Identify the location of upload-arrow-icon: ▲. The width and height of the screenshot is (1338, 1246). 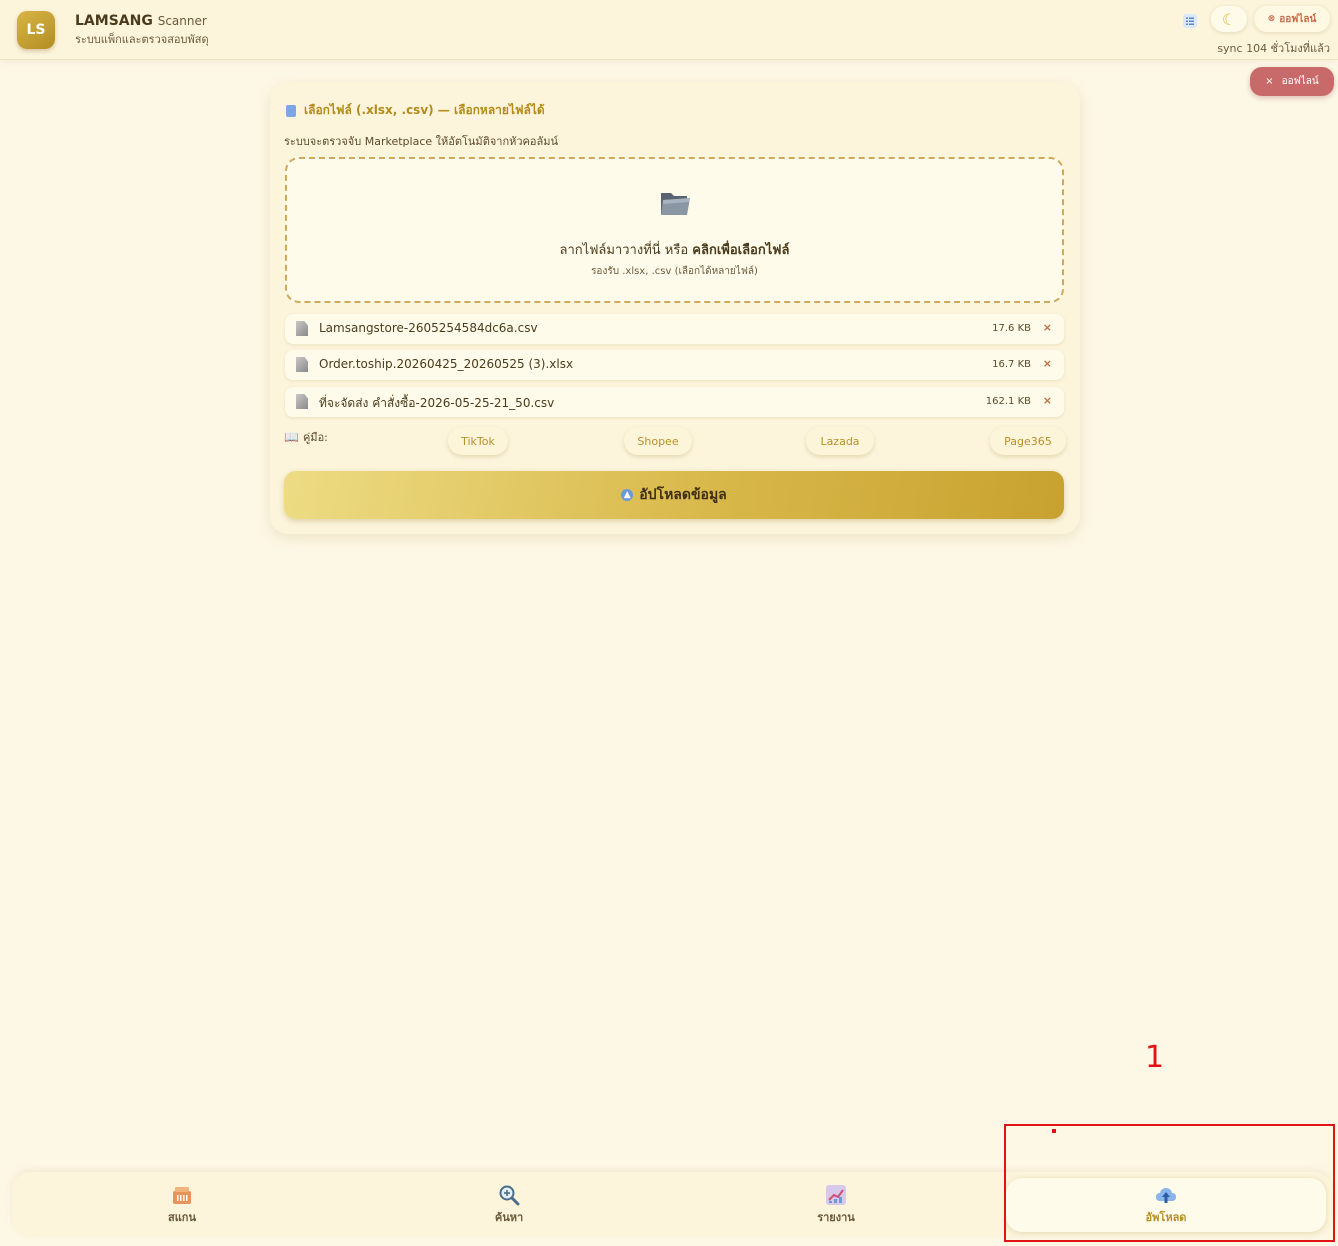
(627, 495).